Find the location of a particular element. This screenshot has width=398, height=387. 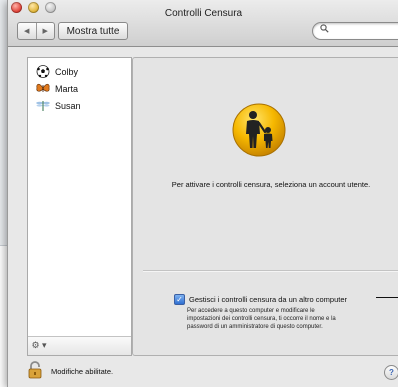

lock-status-label: Modifiche abilitate. is located at coordinates (82, 371).